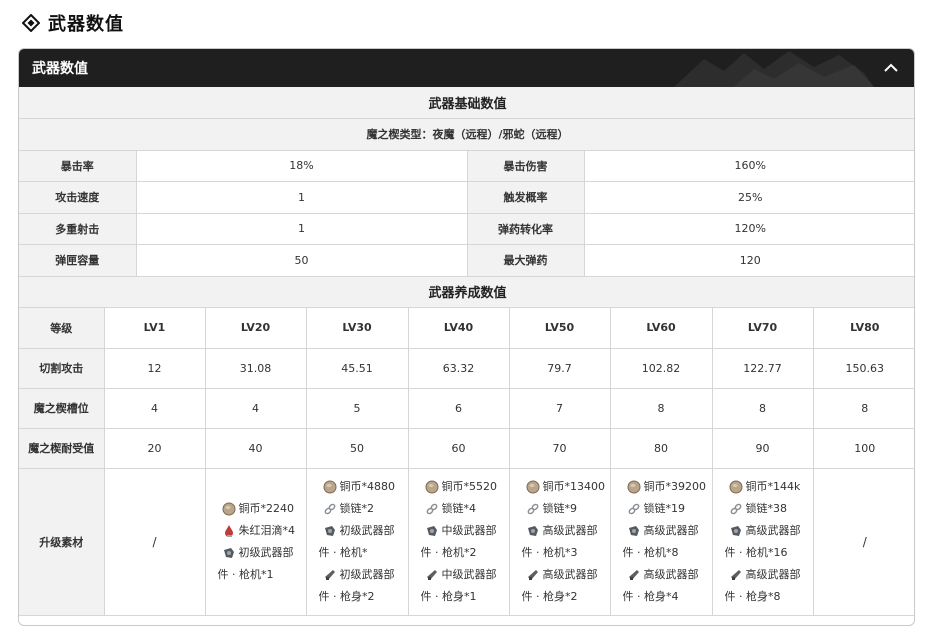 This screenshot has height=630, width=935. What do you see at coordinates (60, 69) in the screenshot?
I see `panel-header-title: 武器数值` at bounding box center [60, 69].